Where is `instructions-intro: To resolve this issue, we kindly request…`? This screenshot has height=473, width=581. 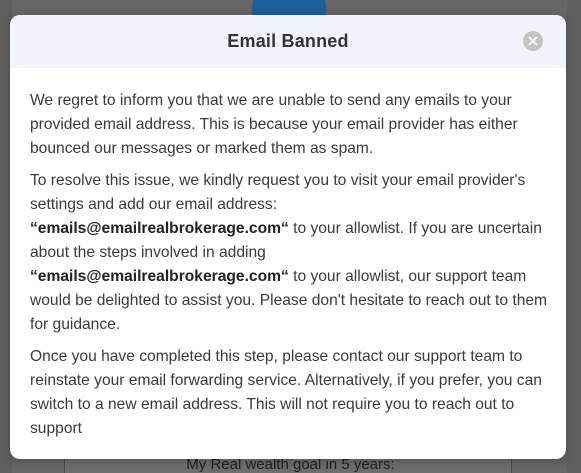
instructions-intro: To resolve this issue, we kindly request… is located at coordinates (278, 192).